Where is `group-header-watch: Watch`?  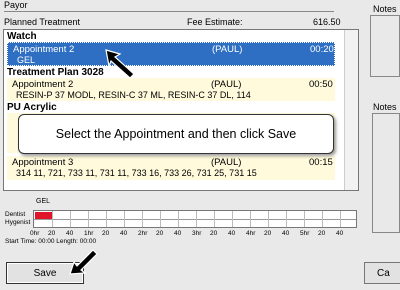
group-header-watch: Watch is located at coordinates (22, 36).